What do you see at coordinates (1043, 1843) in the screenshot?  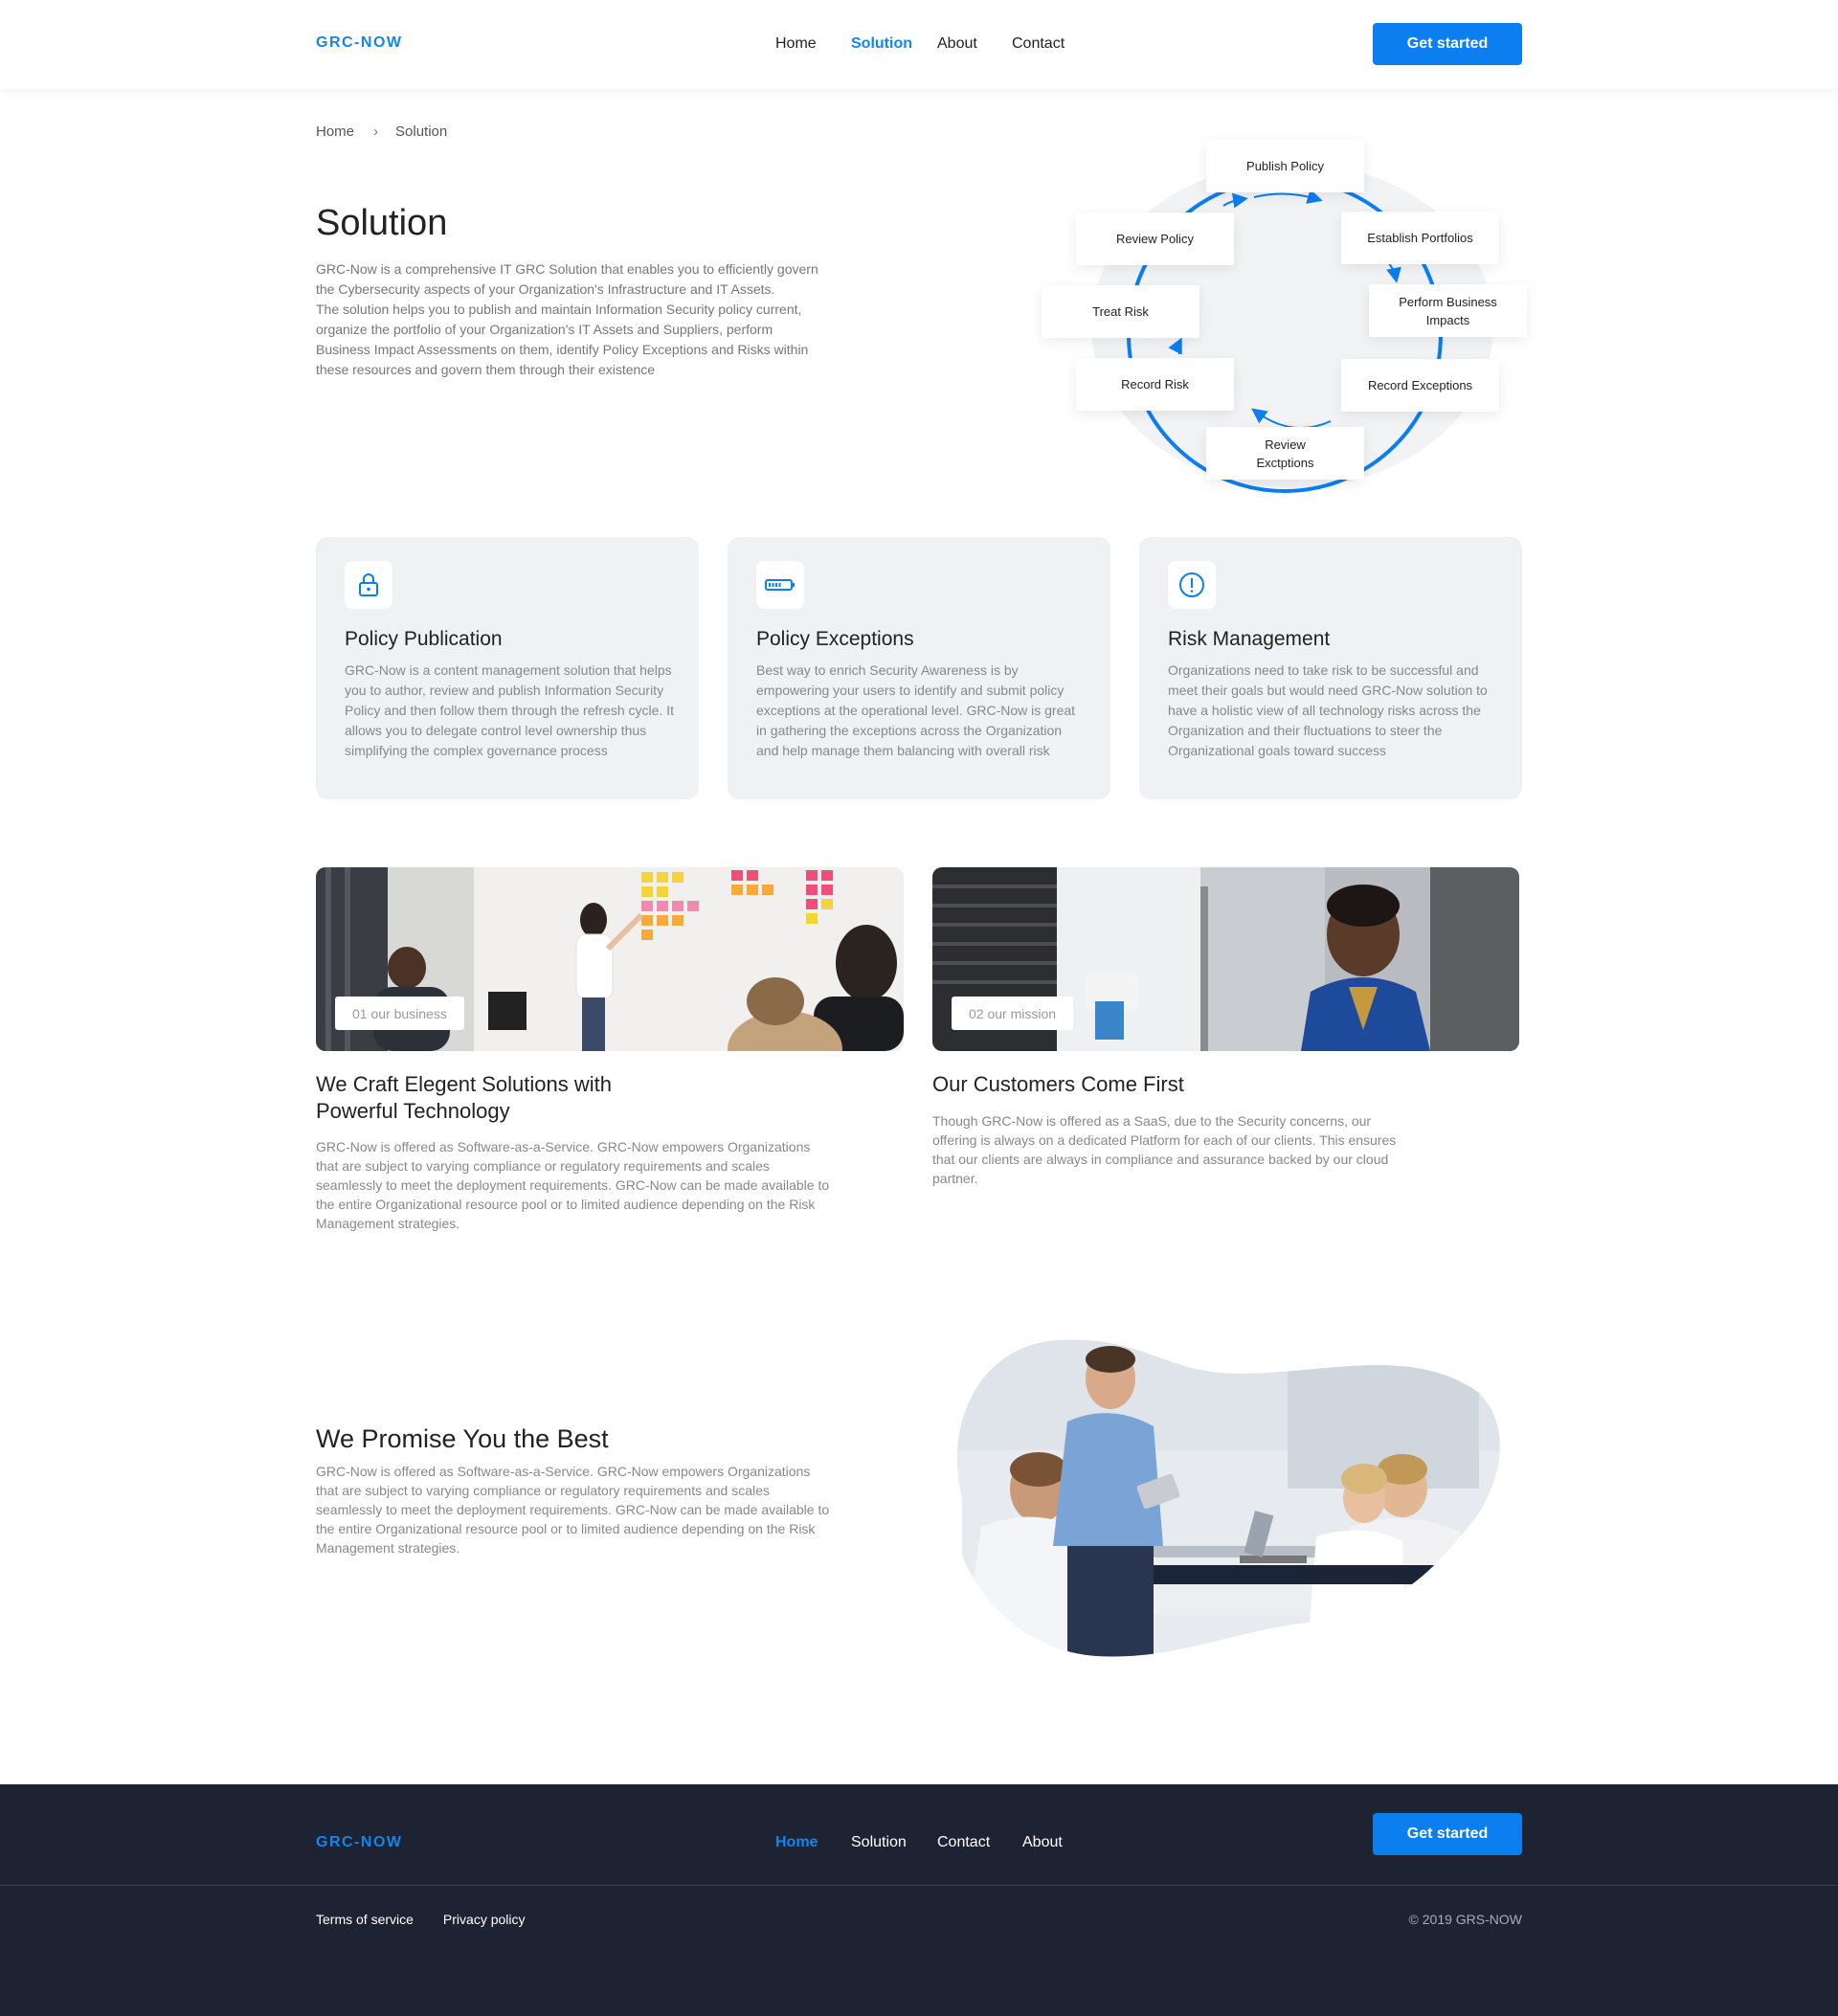 I see `footer-nav-about: About` at bounding box center [1043, 1843].